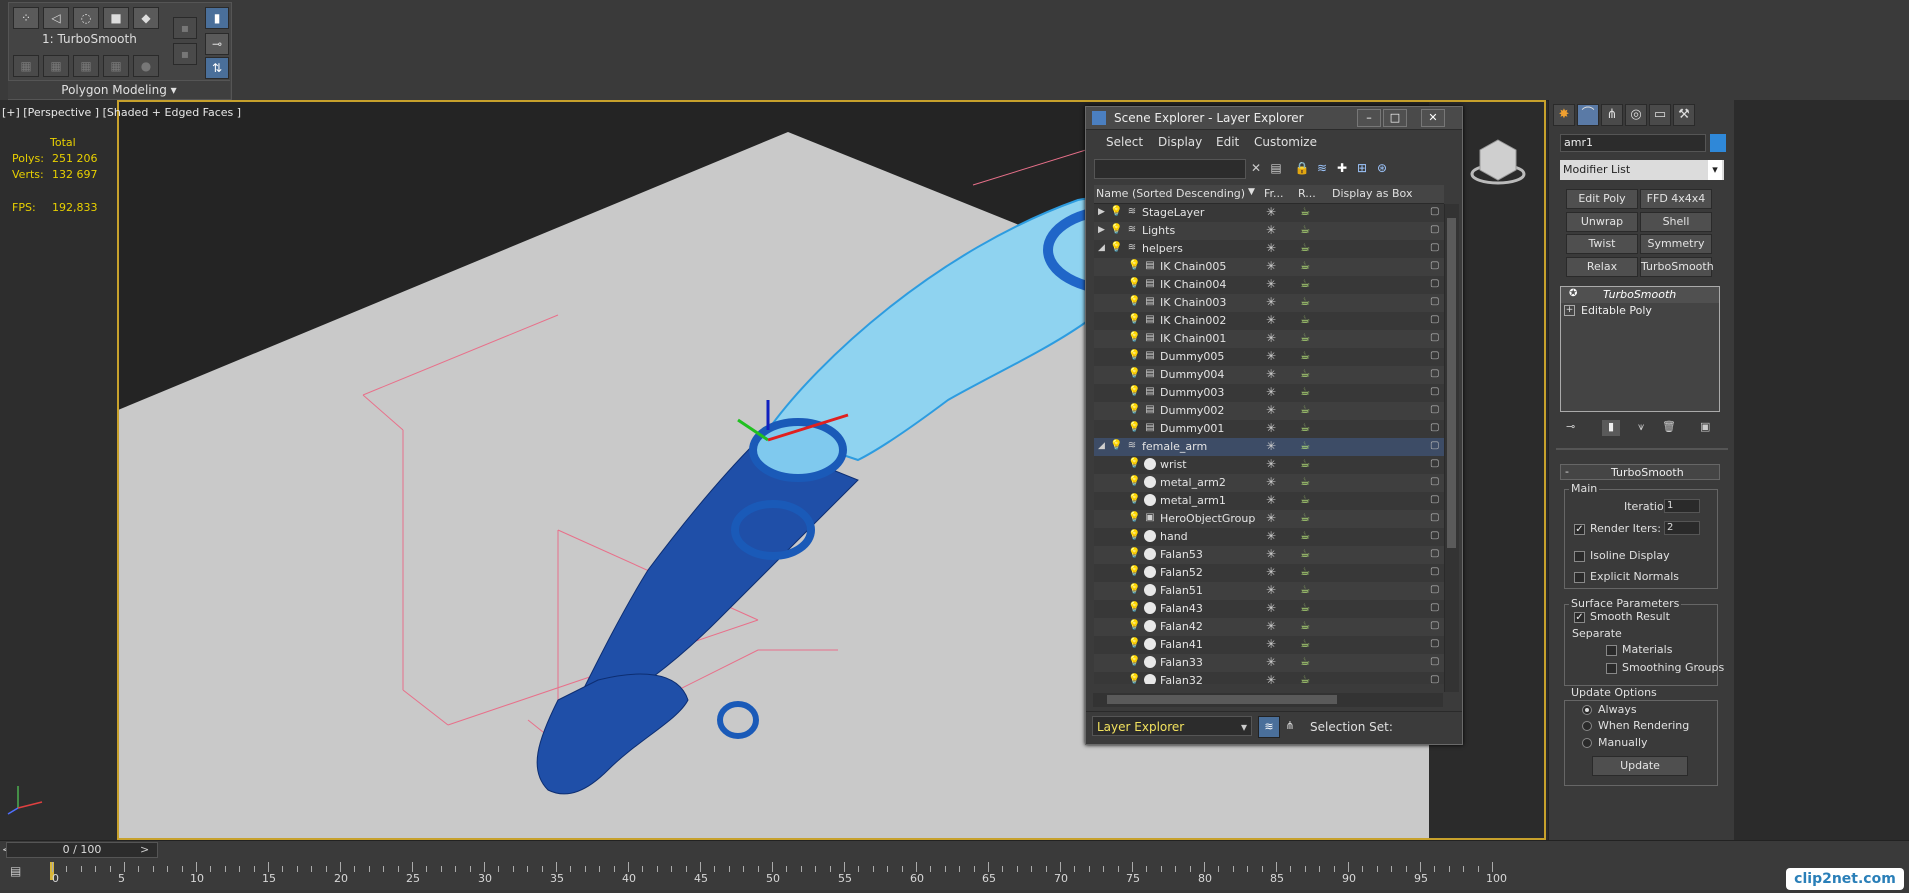 Image resolution: width=1909 pixels, height=893 pixels. What do you see at coordinates (1274, 118) in the screenshot?
I see `scene-explorer-titlebar: Scene Explorer - Layer Explorer – □ ✕` at bounding box center [1274, 118].